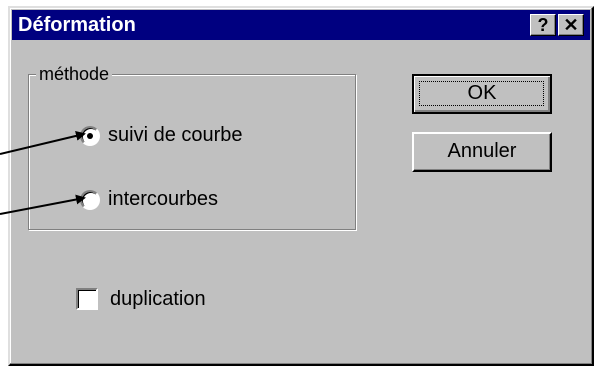  What do you see at coordinates (175, 135) in the screenshot?
I see `radio-suivi-de-courbe-label: suivi de courbe` at bounding box center [175, 135].